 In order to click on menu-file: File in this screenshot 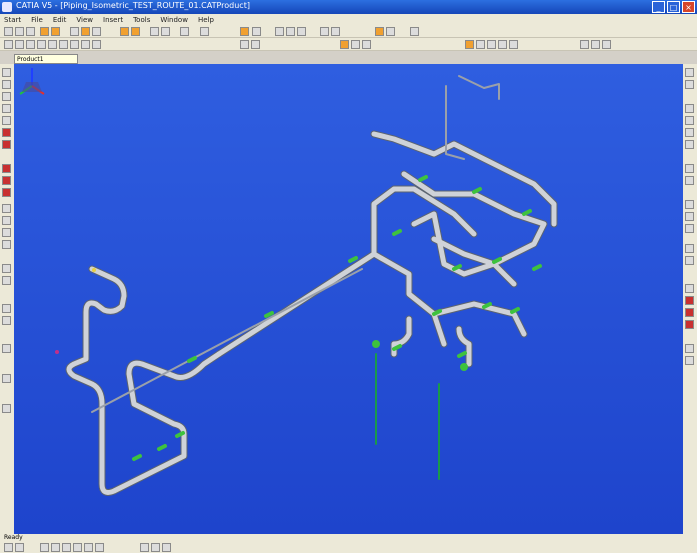, I will do `click(37, 20)`.